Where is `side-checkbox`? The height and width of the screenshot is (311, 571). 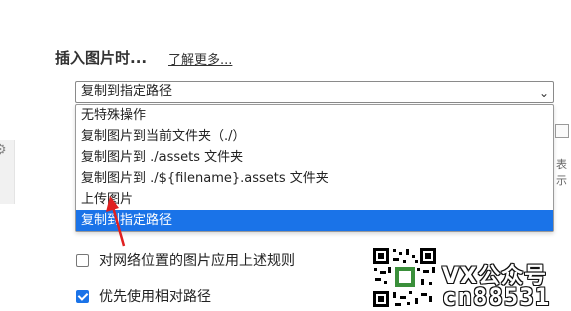 side-checkbox is located at coordinates (562, 131).